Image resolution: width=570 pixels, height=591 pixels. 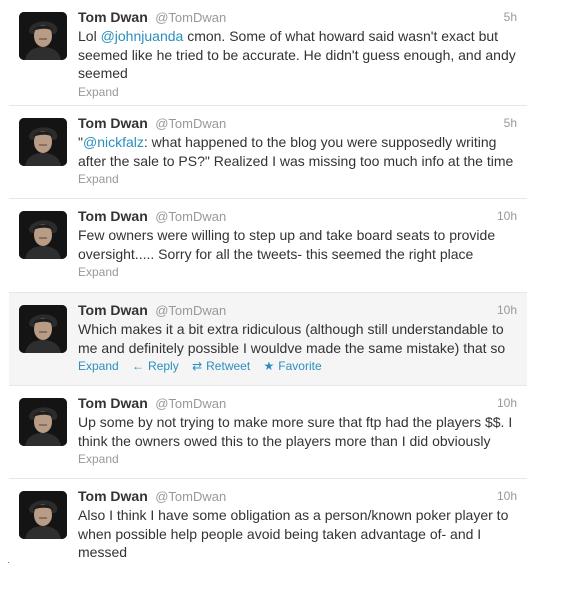 I want to click on favorite-label: Favorite, so click(x=300, y=366).